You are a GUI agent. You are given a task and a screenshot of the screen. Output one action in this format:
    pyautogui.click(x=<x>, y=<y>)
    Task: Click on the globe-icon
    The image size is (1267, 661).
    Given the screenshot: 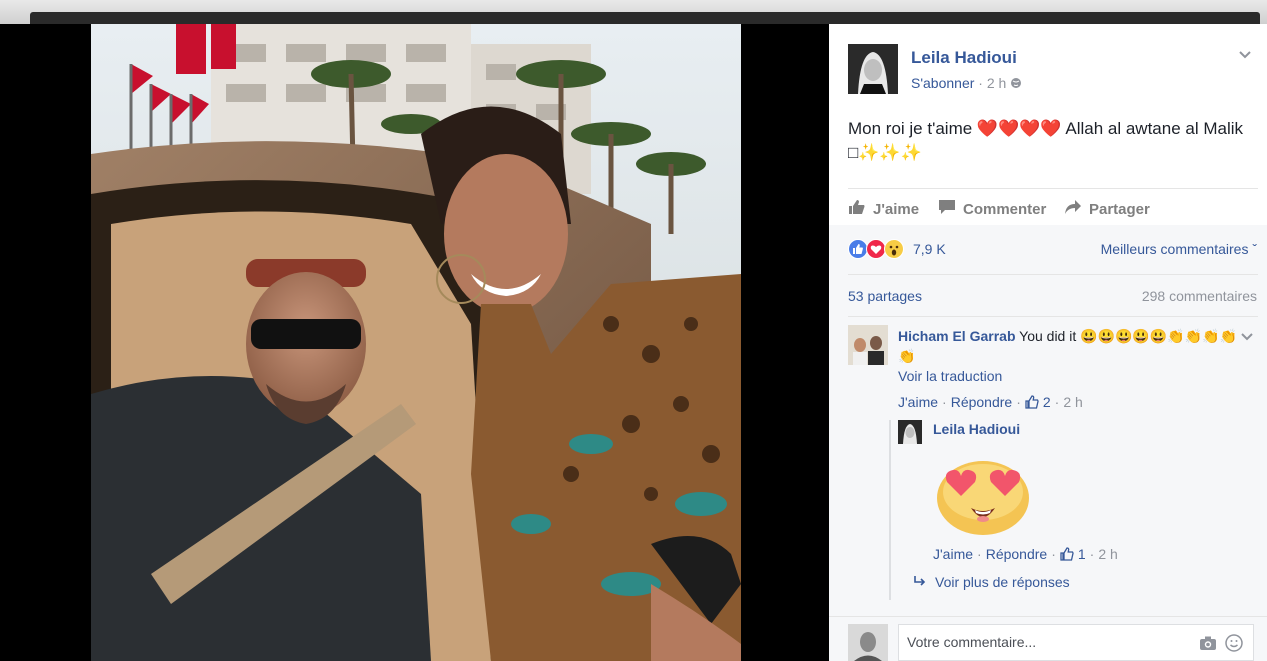 What is the action you would take?
    pyautogui.click(x=1016, y=83)
    